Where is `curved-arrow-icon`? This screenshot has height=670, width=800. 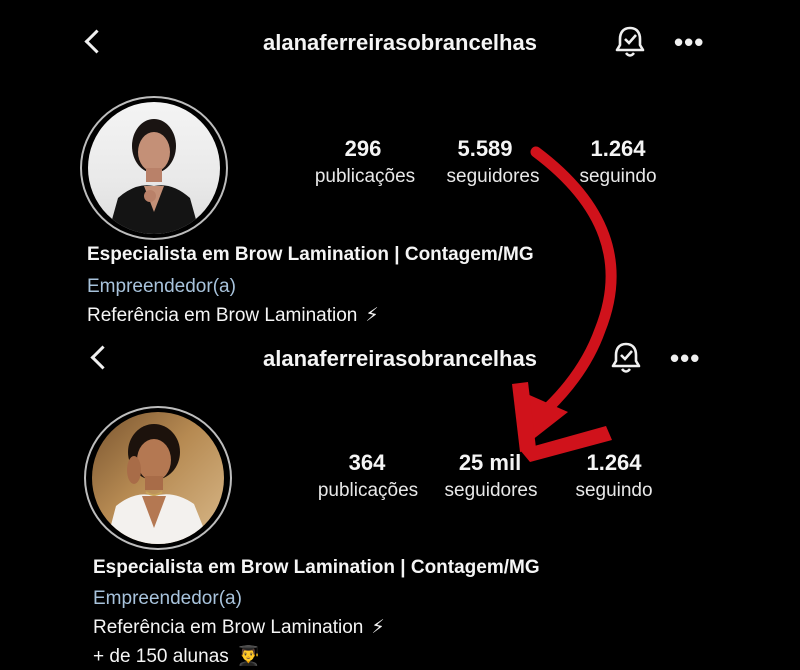
curved-arrow-icon is located at coordinates (564, 304).